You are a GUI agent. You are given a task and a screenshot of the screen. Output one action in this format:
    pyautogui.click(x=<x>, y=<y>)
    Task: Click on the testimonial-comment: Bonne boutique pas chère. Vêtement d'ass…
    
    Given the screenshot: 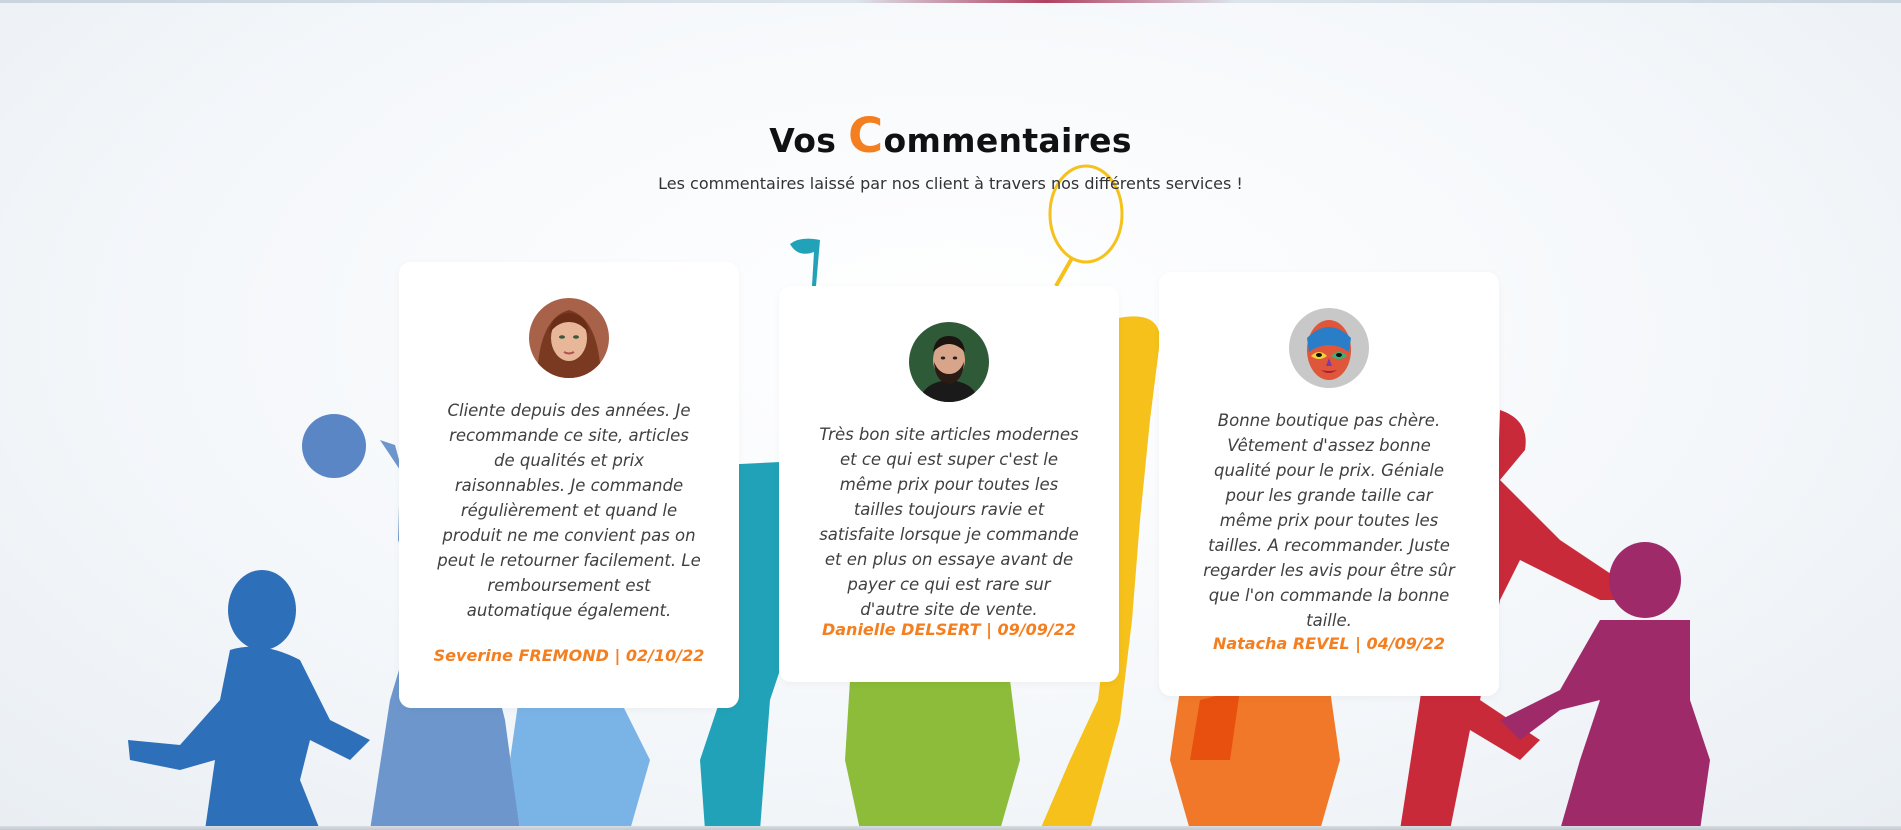 What is the action you would take?
    pyautogui.click(x=1329, y=520)
    